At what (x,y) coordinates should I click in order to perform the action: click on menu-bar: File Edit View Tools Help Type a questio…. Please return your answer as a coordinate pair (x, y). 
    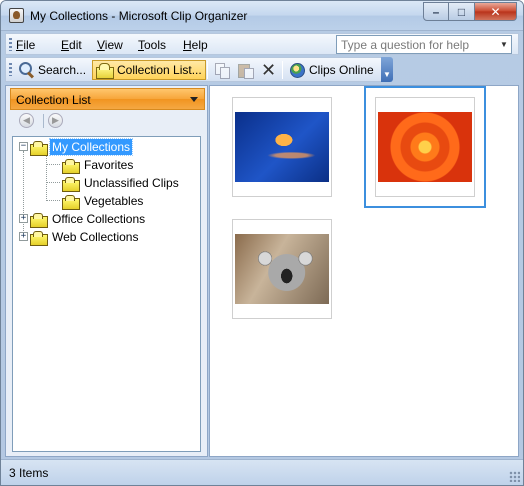
    Looking at the image, I should click on (262, 44).